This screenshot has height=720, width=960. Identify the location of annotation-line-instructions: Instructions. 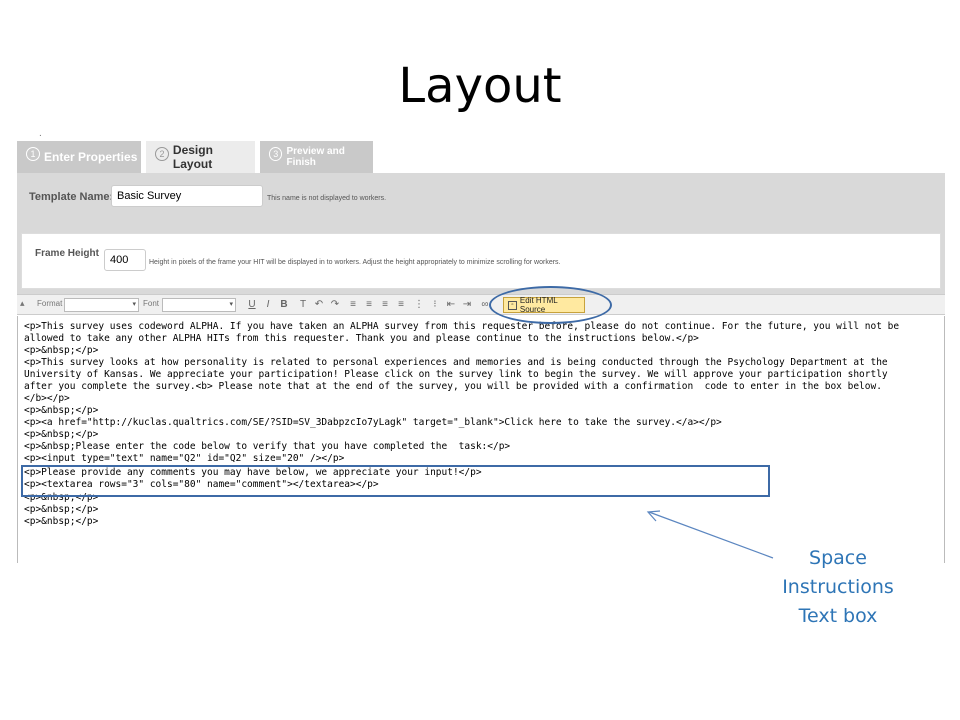
(838, 587).